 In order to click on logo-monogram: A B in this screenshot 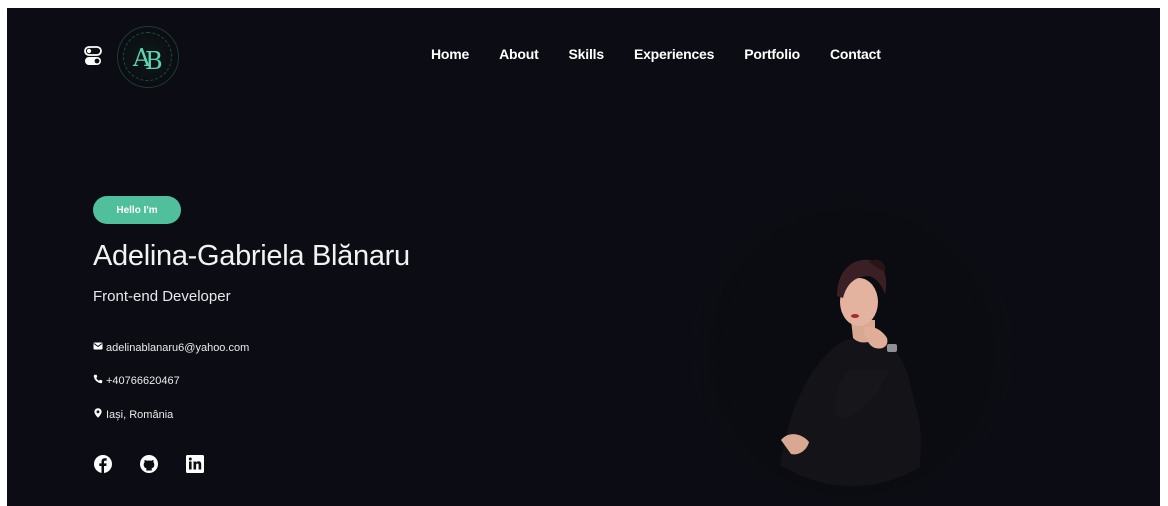, I will do `click(148, 60)`.